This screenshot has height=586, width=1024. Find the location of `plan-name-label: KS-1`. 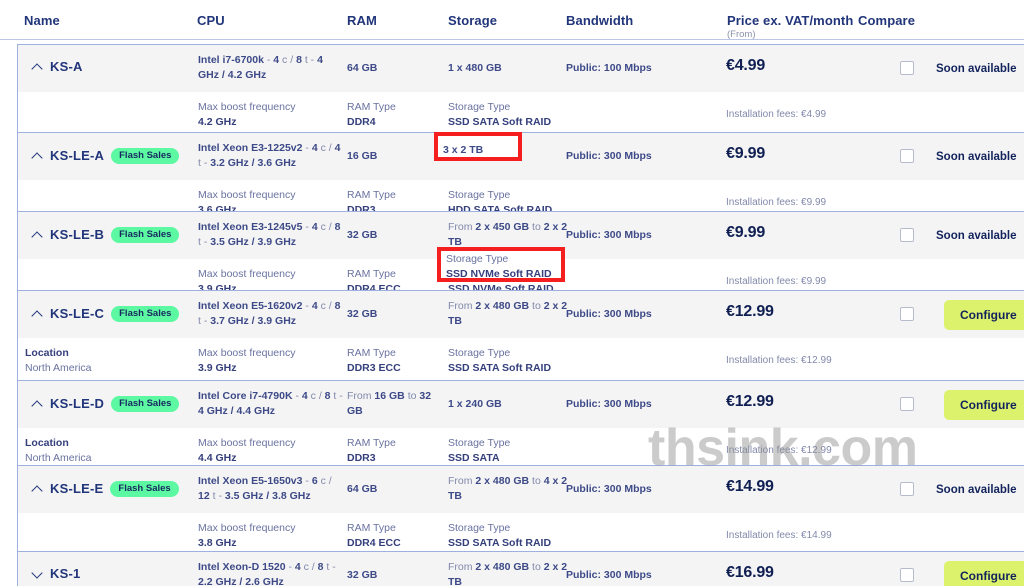

plan-name-label: KS-1 is located at coordinates (65, 573).